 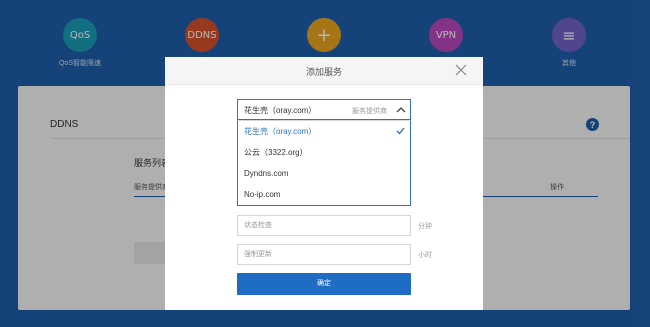 I want to click on select-hint: 服务提供商, so click(x=369, y=111).